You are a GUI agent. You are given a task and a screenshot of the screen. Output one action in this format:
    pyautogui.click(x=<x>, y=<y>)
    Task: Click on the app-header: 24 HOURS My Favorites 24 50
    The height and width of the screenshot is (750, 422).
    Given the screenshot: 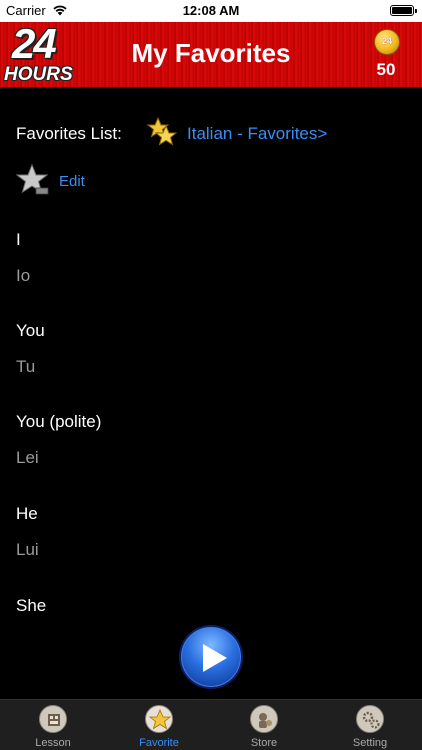 What is the action you would take?
    pyautogui.click(x=211, y=54)
    